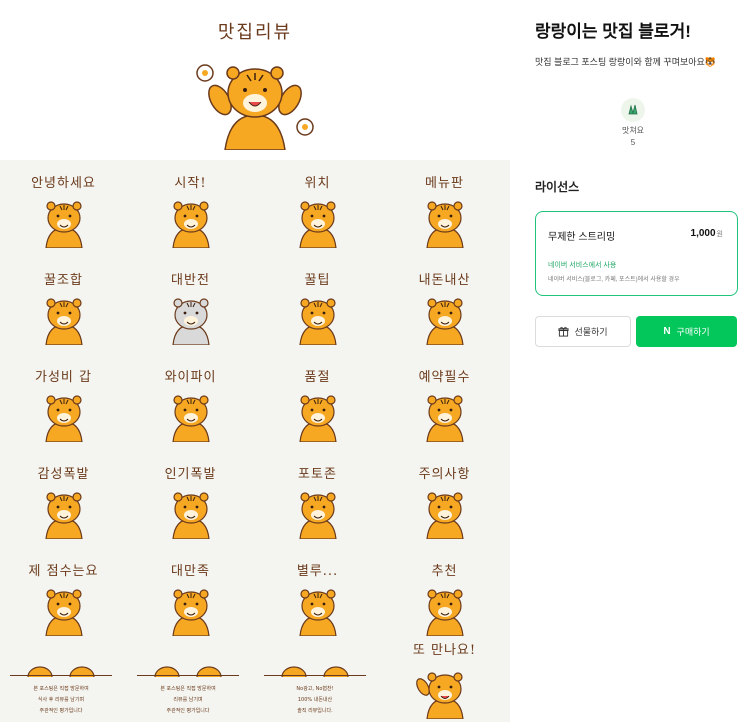  Describe the element at coordinates (633, 130) in the screenshot. I see `tag-label: 맛쳐요` at that location.